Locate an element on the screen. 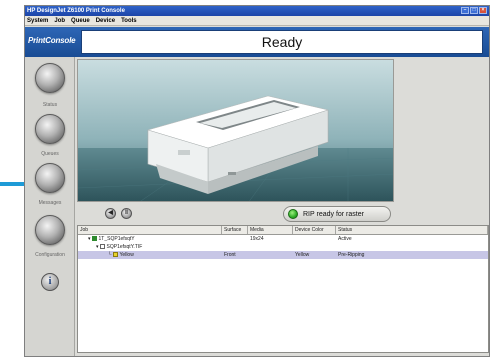 The width and height of the screenshot is (491, 359). menu-bar: System Job Queue Device Tools is located at coordinates (257, 21).